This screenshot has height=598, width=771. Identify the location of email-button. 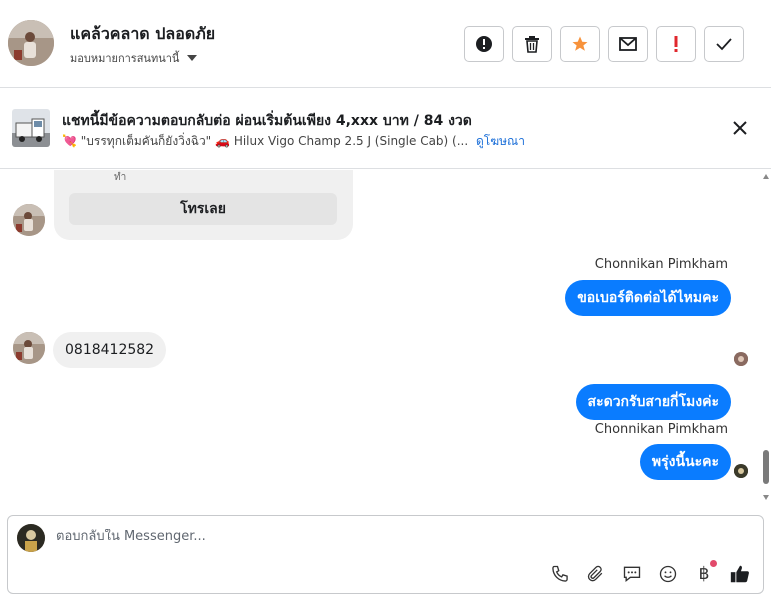
(628, 44).